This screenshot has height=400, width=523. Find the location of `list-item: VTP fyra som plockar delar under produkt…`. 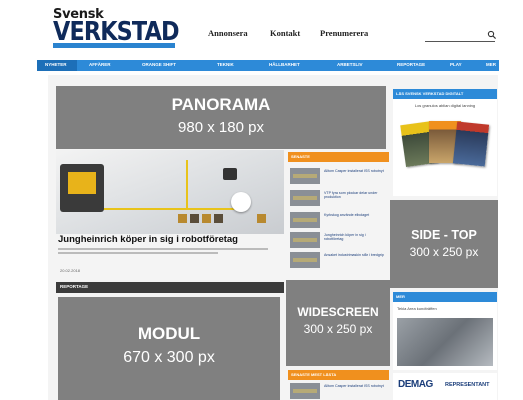

list-item: VTP fyra som plockar delar under produkt… is located at coordinates (339, 198).